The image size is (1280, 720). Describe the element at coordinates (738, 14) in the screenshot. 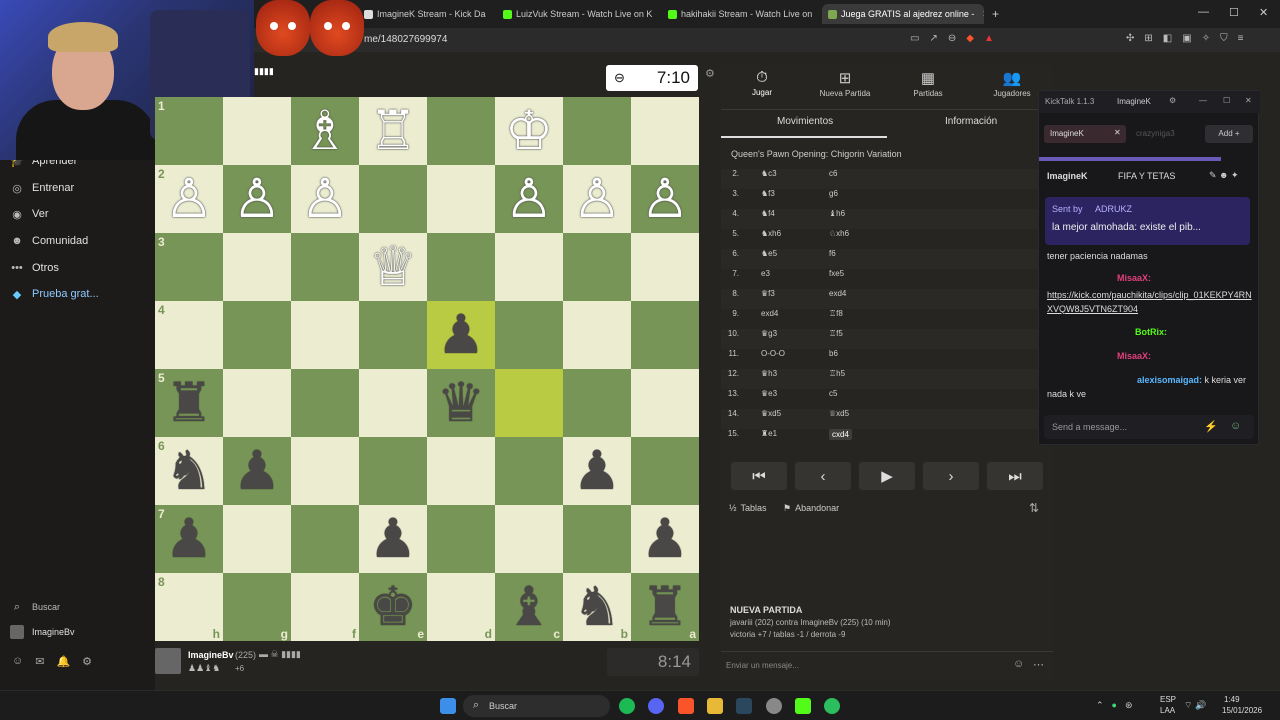

I see `browser-tab-3: hakihakii Stream - Watch Live on` at that location.